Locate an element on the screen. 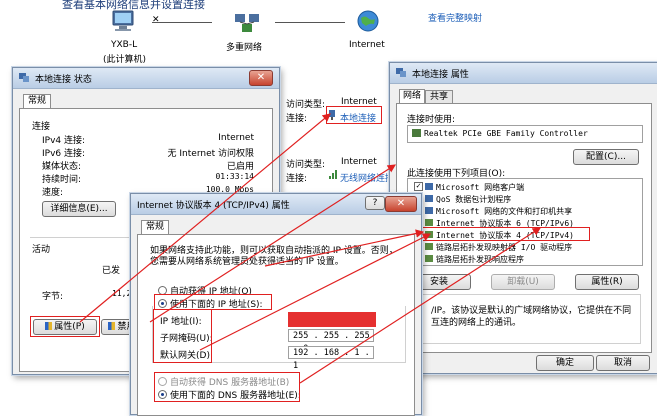  arrow-to-properties-dialog is located at coordinates (273, 243).